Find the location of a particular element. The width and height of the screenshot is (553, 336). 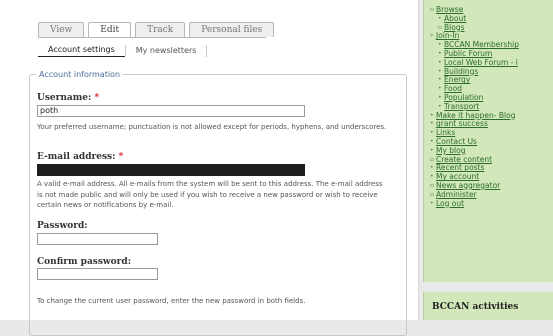

sidebar-menu-link: Join-In is located at coordinates (447, 35).